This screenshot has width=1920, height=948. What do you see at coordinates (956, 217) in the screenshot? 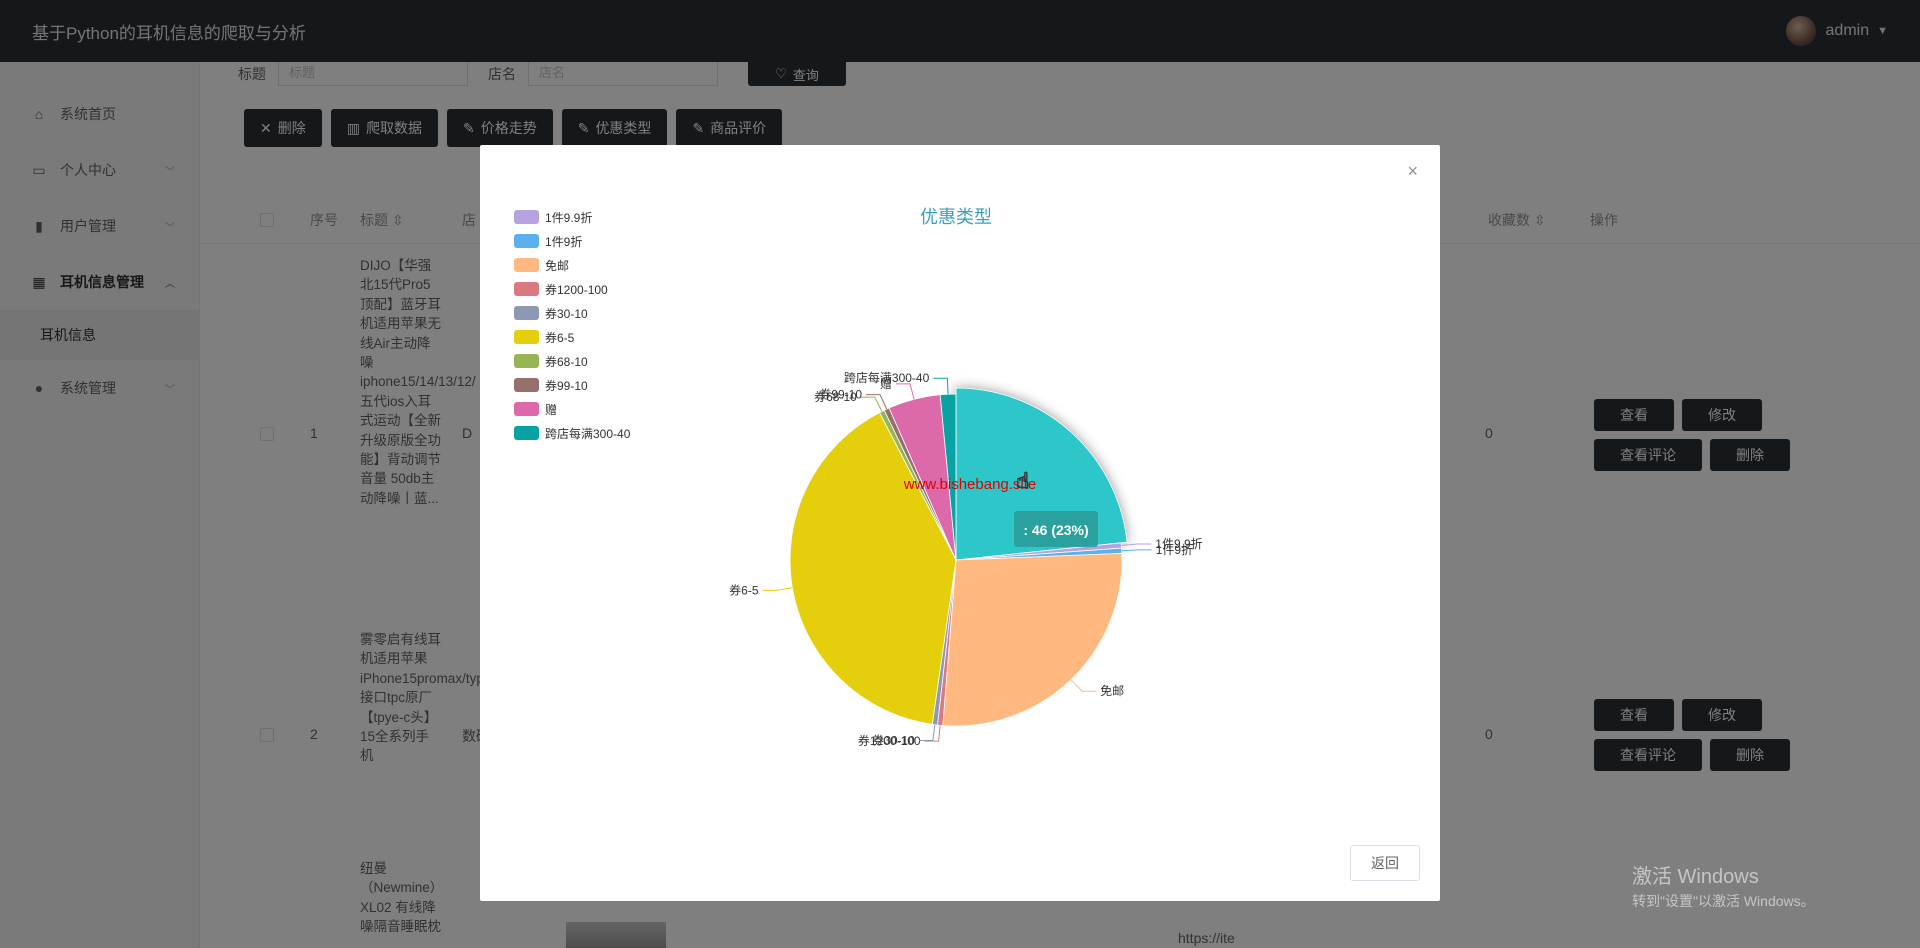
I see `chart-title: 优惠类型` at bounding box center [956, 217].